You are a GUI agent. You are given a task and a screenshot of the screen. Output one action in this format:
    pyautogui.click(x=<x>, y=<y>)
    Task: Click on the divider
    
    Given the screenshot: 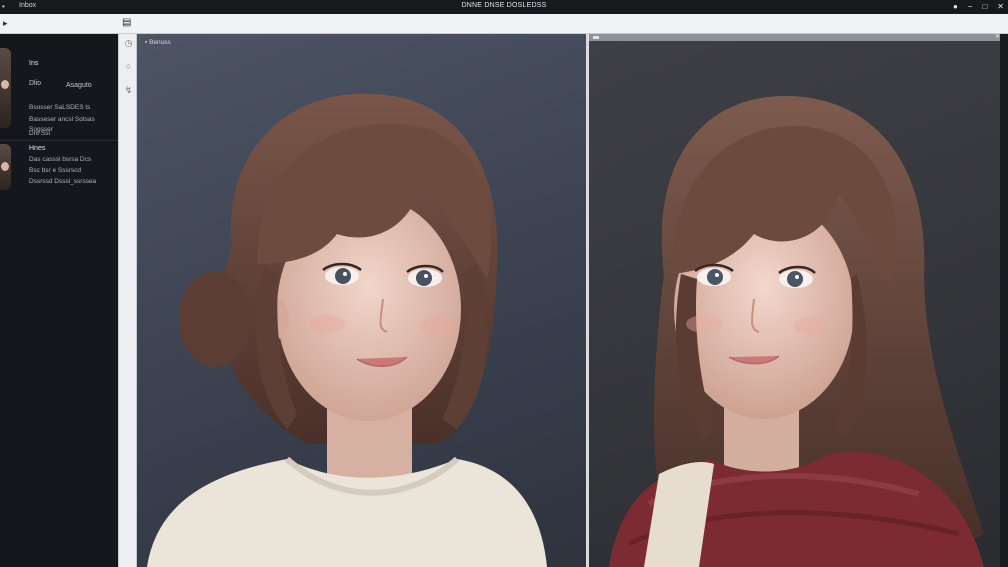 What is the action you would take?
    pyautogui.click(x=59, y=140)
    